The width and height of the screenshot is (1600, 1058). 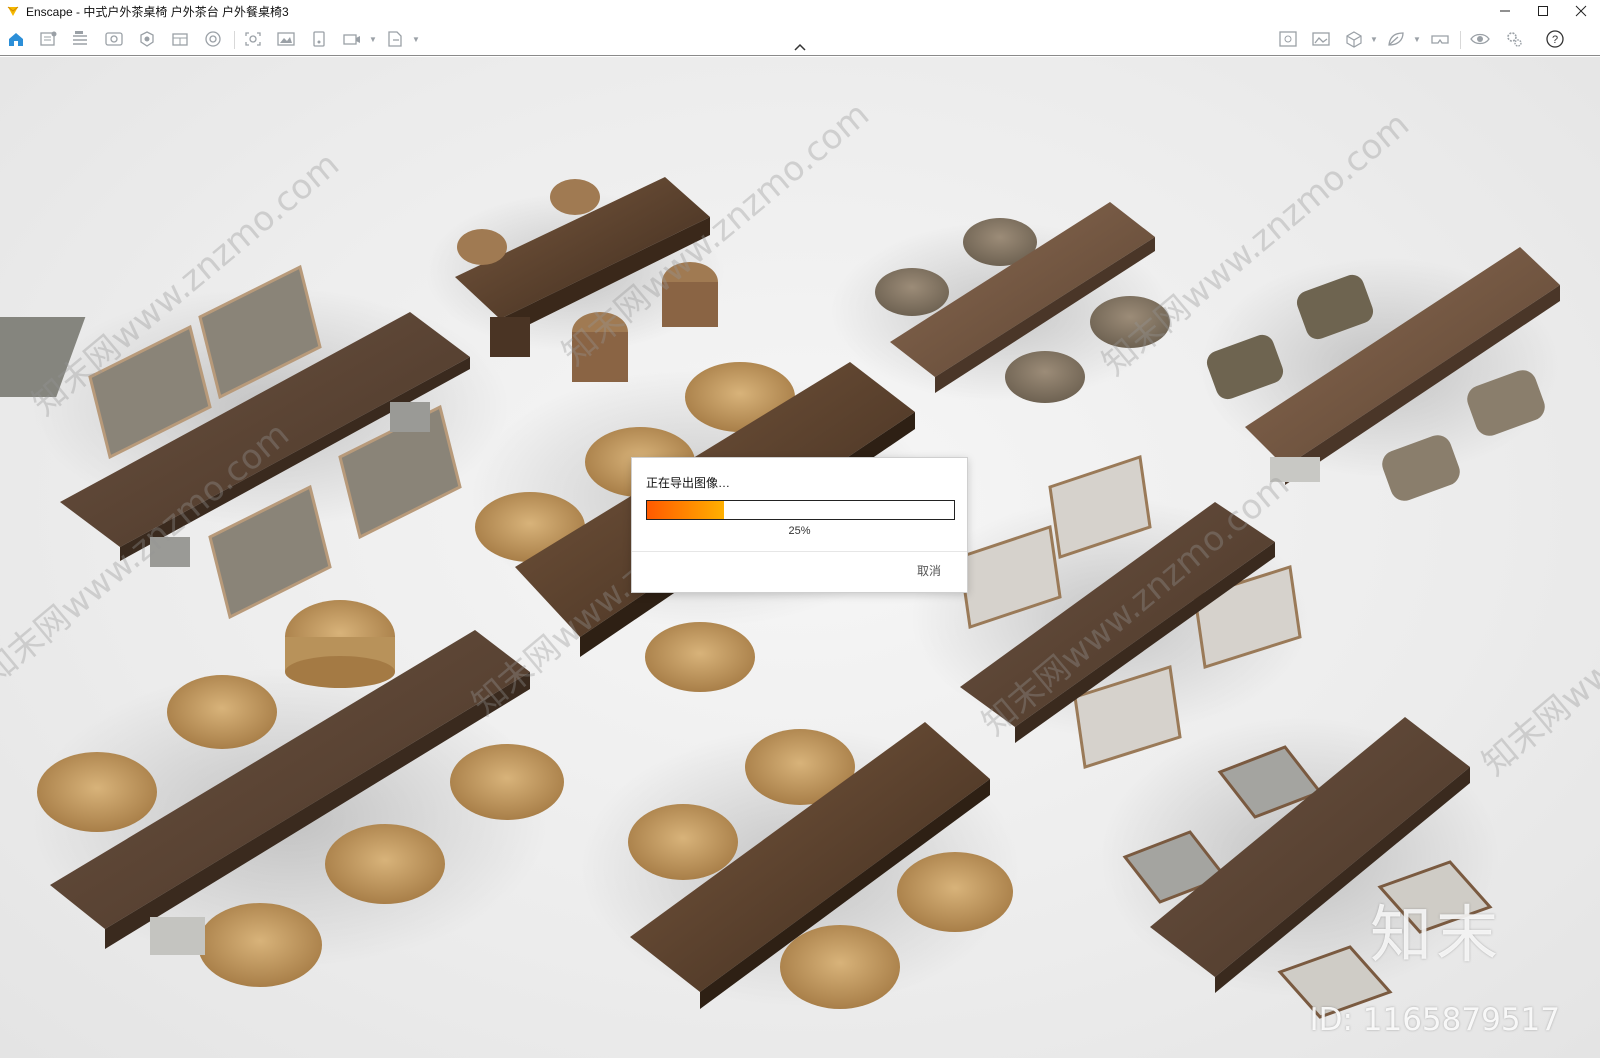 I want to click on cube-button, so click(x=1354, y=39).